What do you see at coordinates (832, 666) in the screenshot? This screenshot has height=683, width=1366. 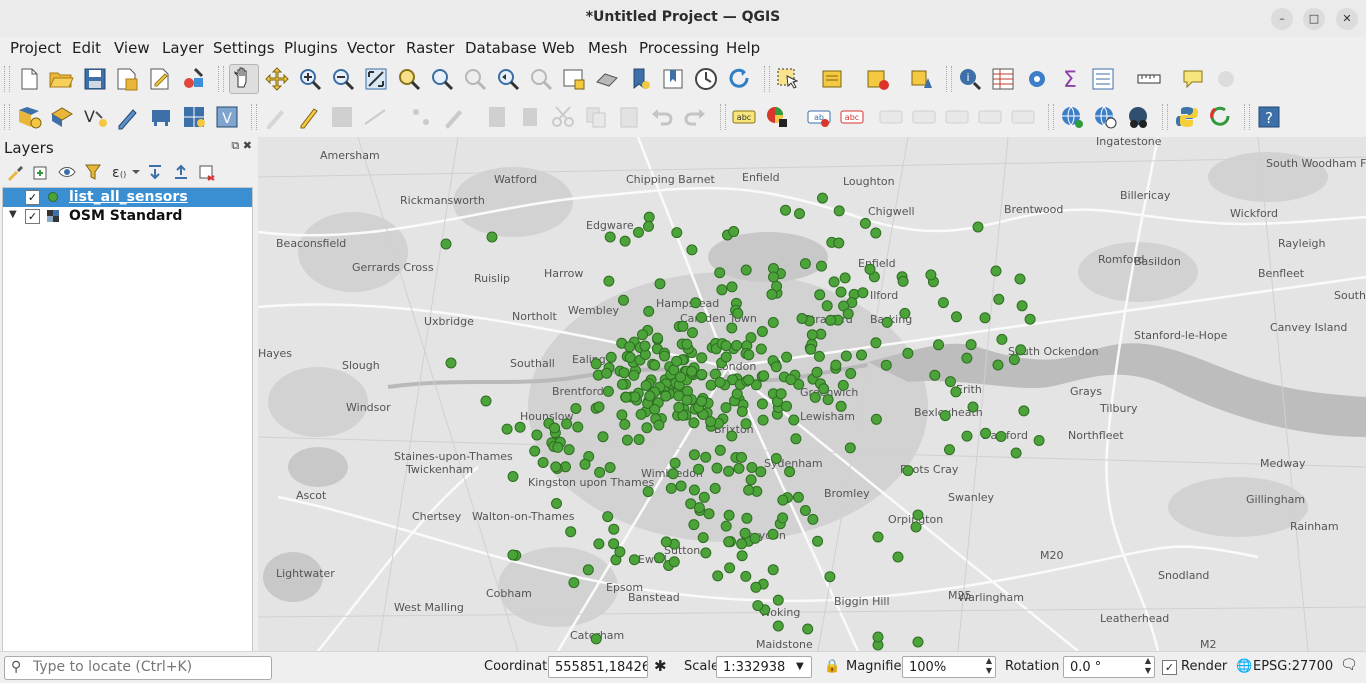 I see `lock-scale-icon: 🔒` at bounding box center [832, 666].